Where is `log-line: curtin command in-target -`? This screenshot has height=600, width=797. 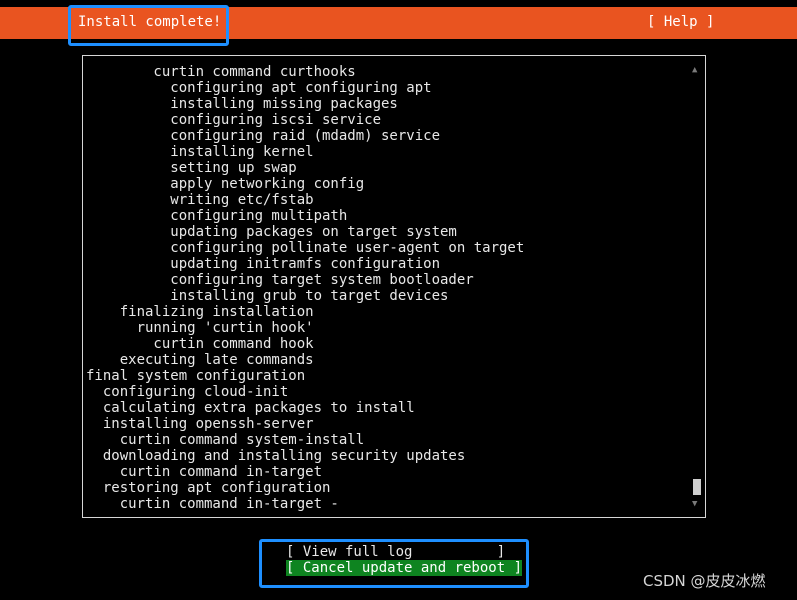
log-line: curtin command in-target - is located at coordinates (212, 504).